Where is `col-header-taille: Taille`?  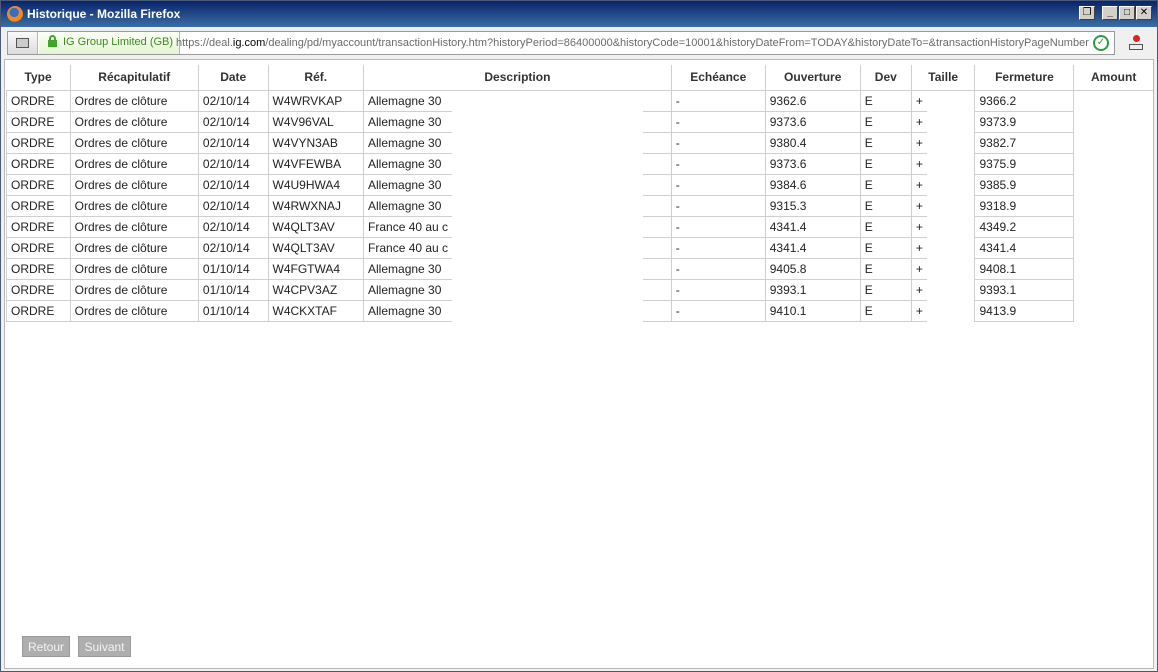 col-header-taille: Taille is located at coordinates (943, 78).